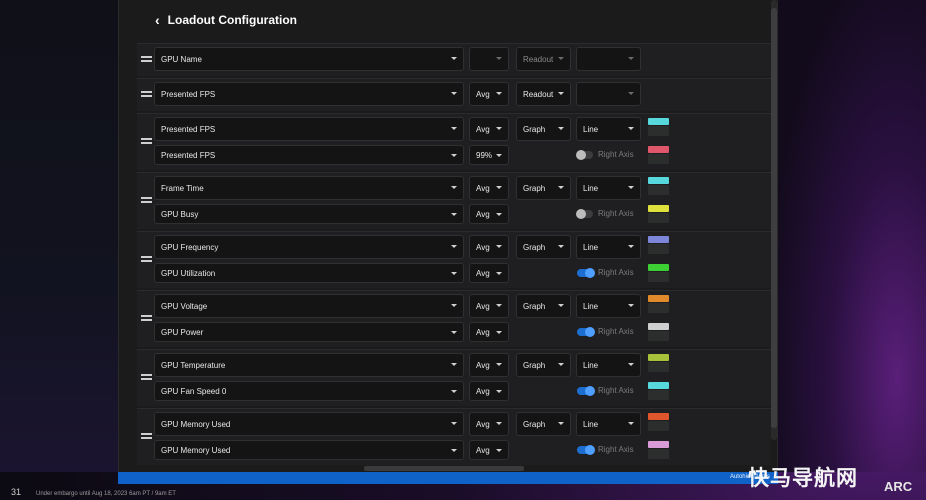 The height and width of the screenshot is (500, 926). Describe the element at coordinates (489, 155) in the screenshot. I see `statistic-select: 99%` at that location.